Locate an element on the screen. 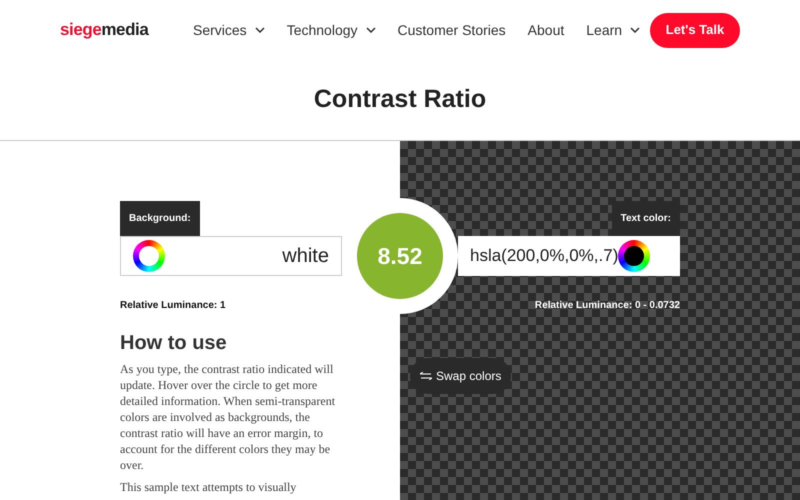  luminance-text: Relative Luminance: 0 - 0.0732 is located at coordinates (607, 306).